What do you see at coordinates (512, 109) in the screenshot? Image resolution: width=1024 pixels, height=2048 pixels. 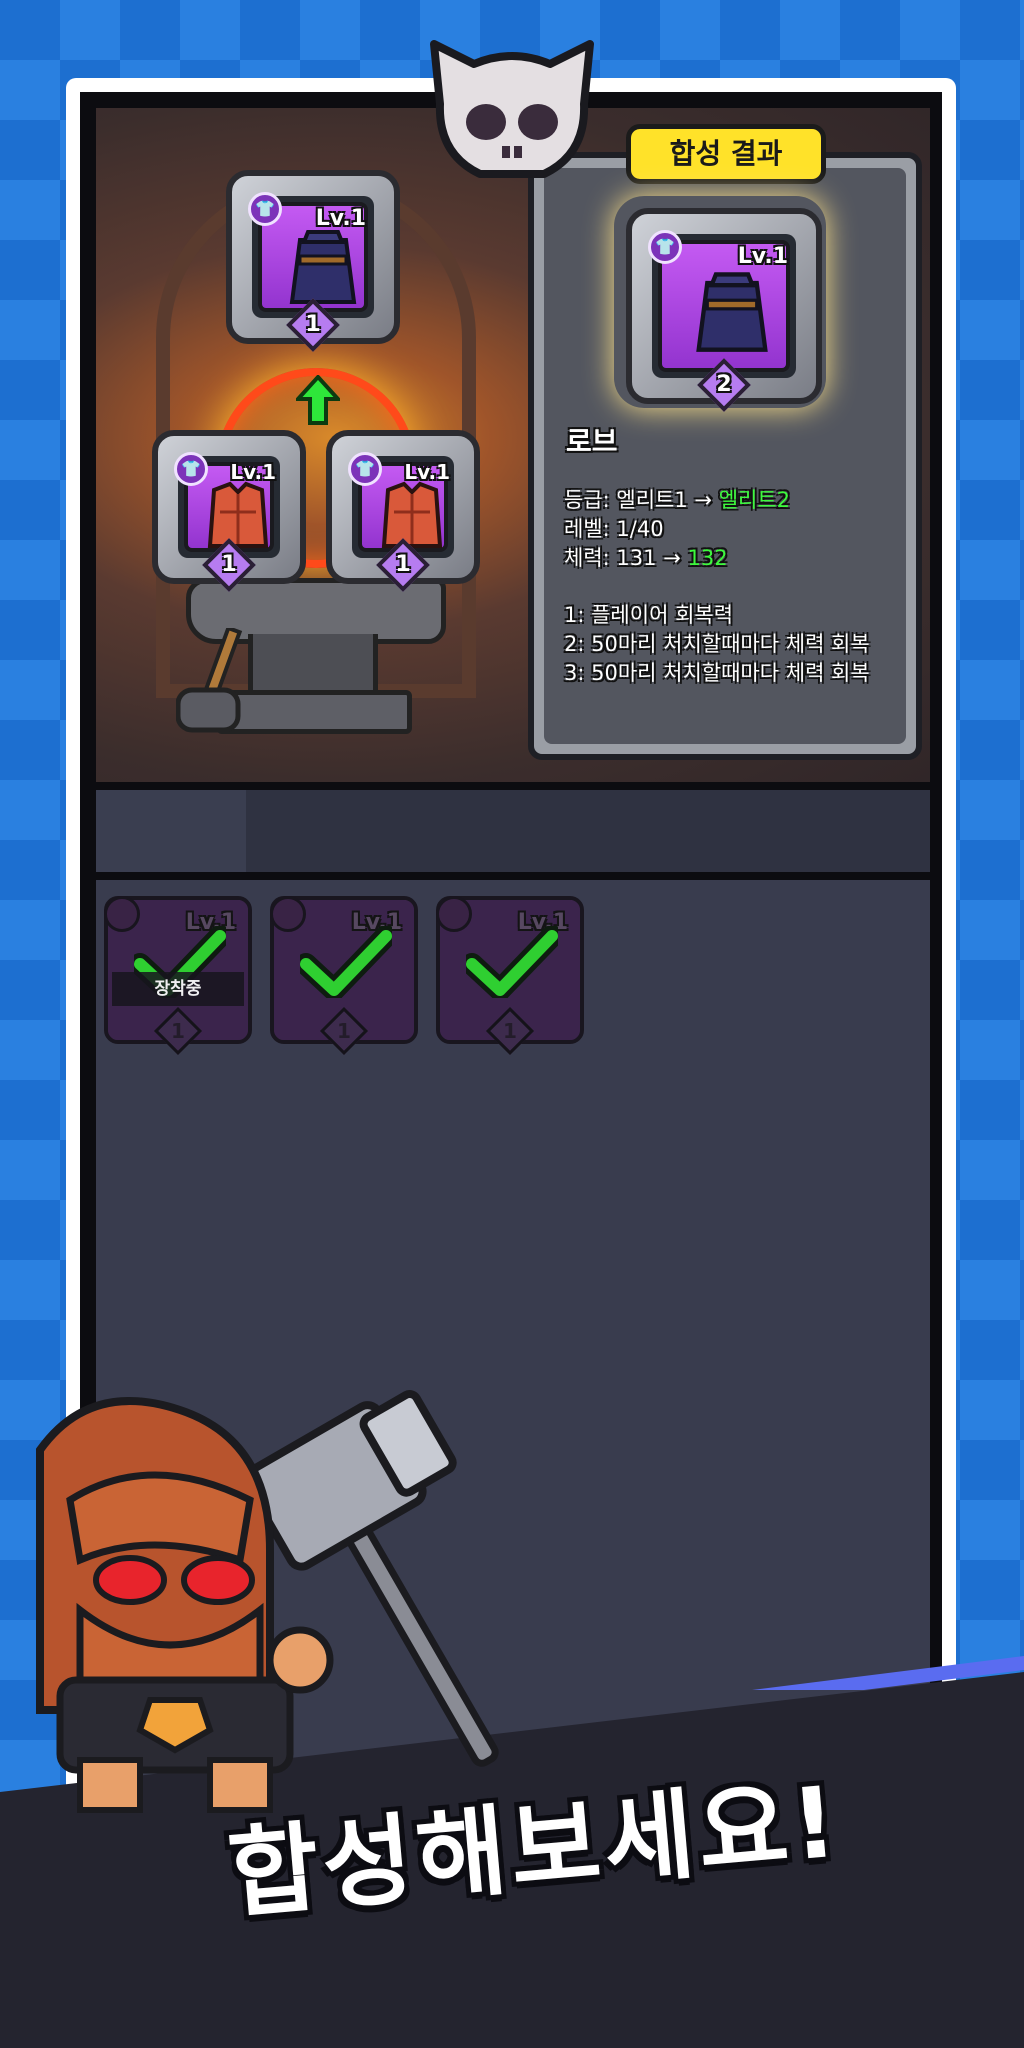 I see `skull-icon` at bounding box center [512, 109].